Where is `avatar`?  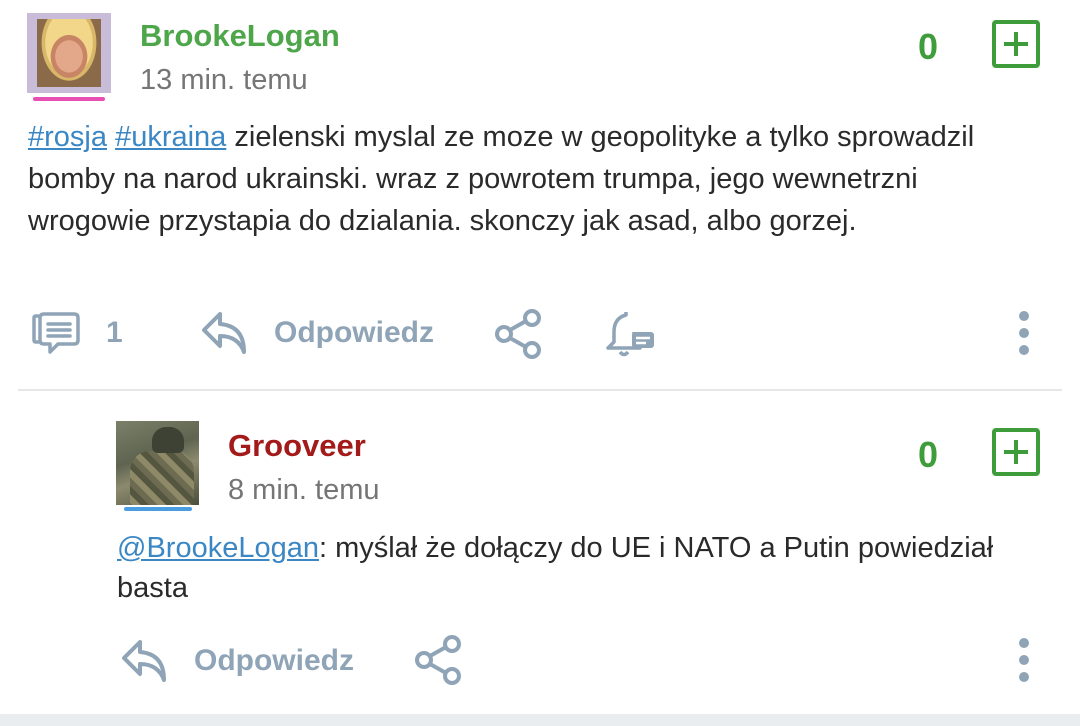
avatar is located at coordinates (69, 53).